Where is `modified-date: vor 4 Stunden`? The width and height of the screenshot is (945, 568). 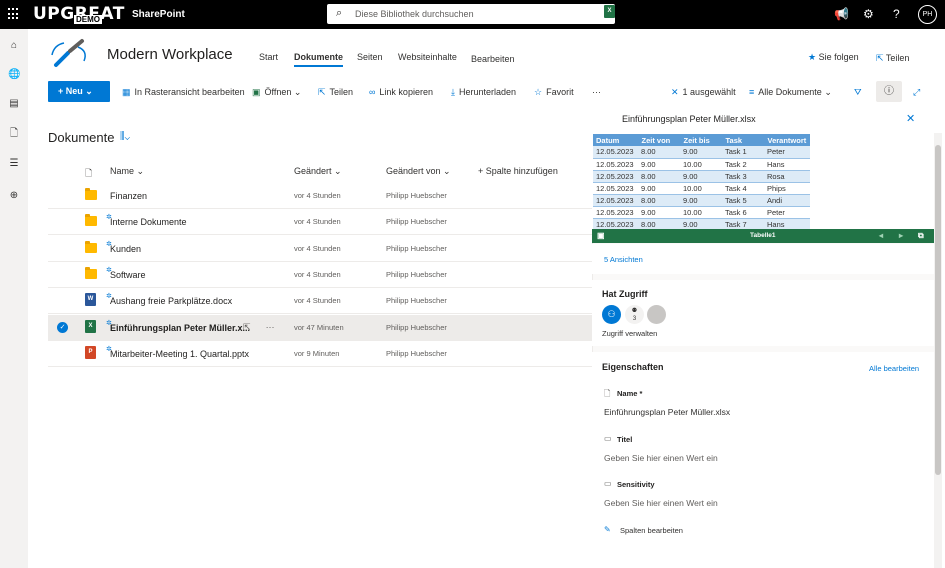
modified-date: vor 4 Stunden is located at coordinates (317, 195).